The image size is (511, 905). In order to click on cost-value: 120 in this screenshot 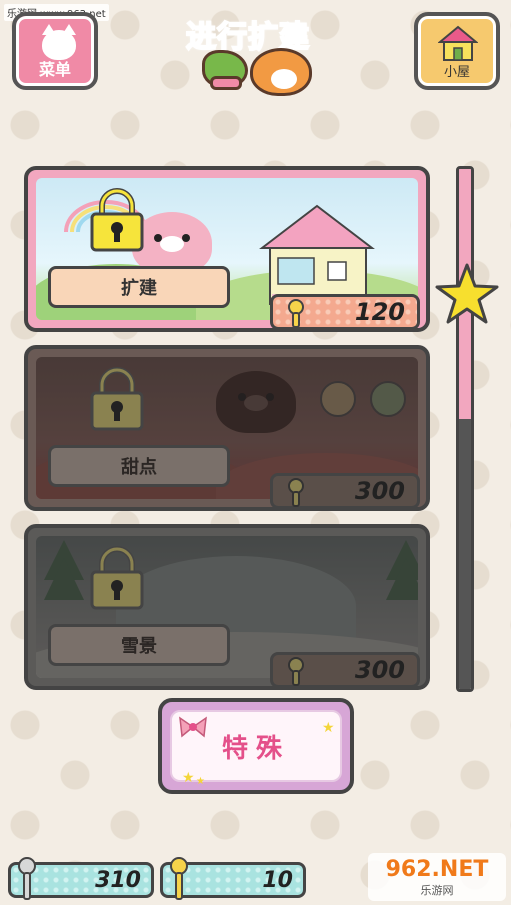, I will do `click(379, 312)`.